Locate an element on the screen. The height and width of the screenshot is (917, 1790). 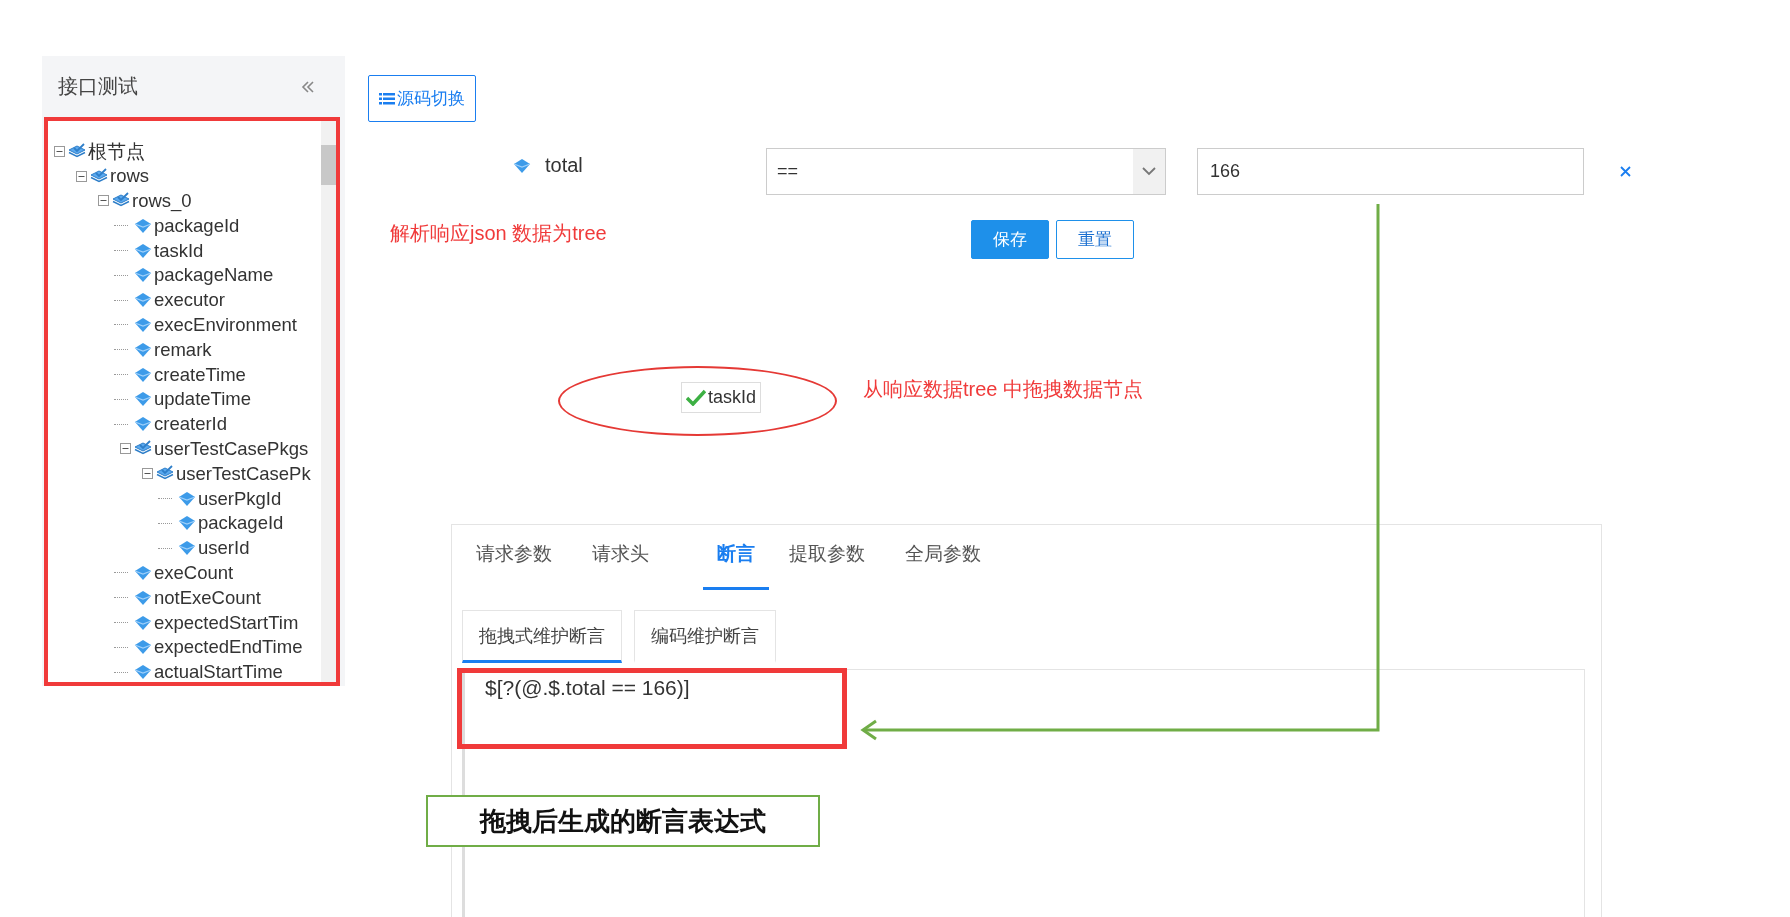
tree-node-label: notExeCount is located at coordinates (207, 597).